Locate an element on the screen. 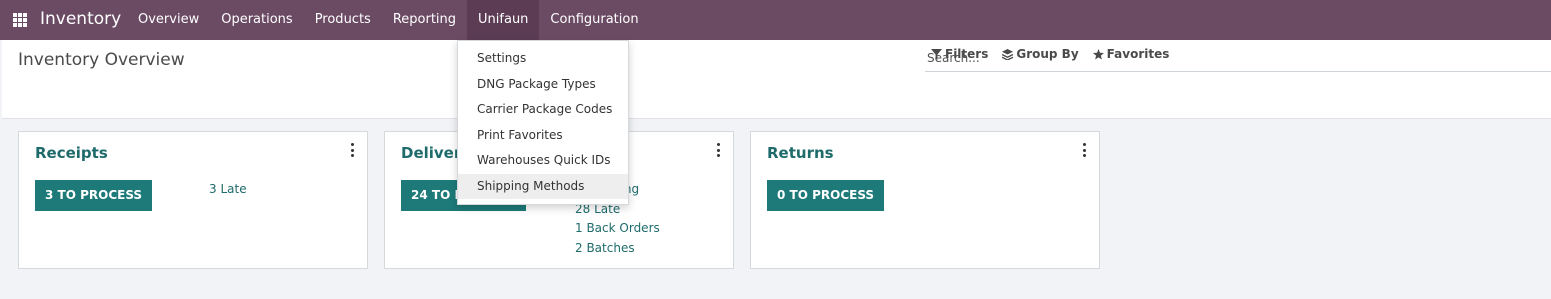  dropdown-item-dng-package-types: DNG Package Types is located at coordinates (543, 85).